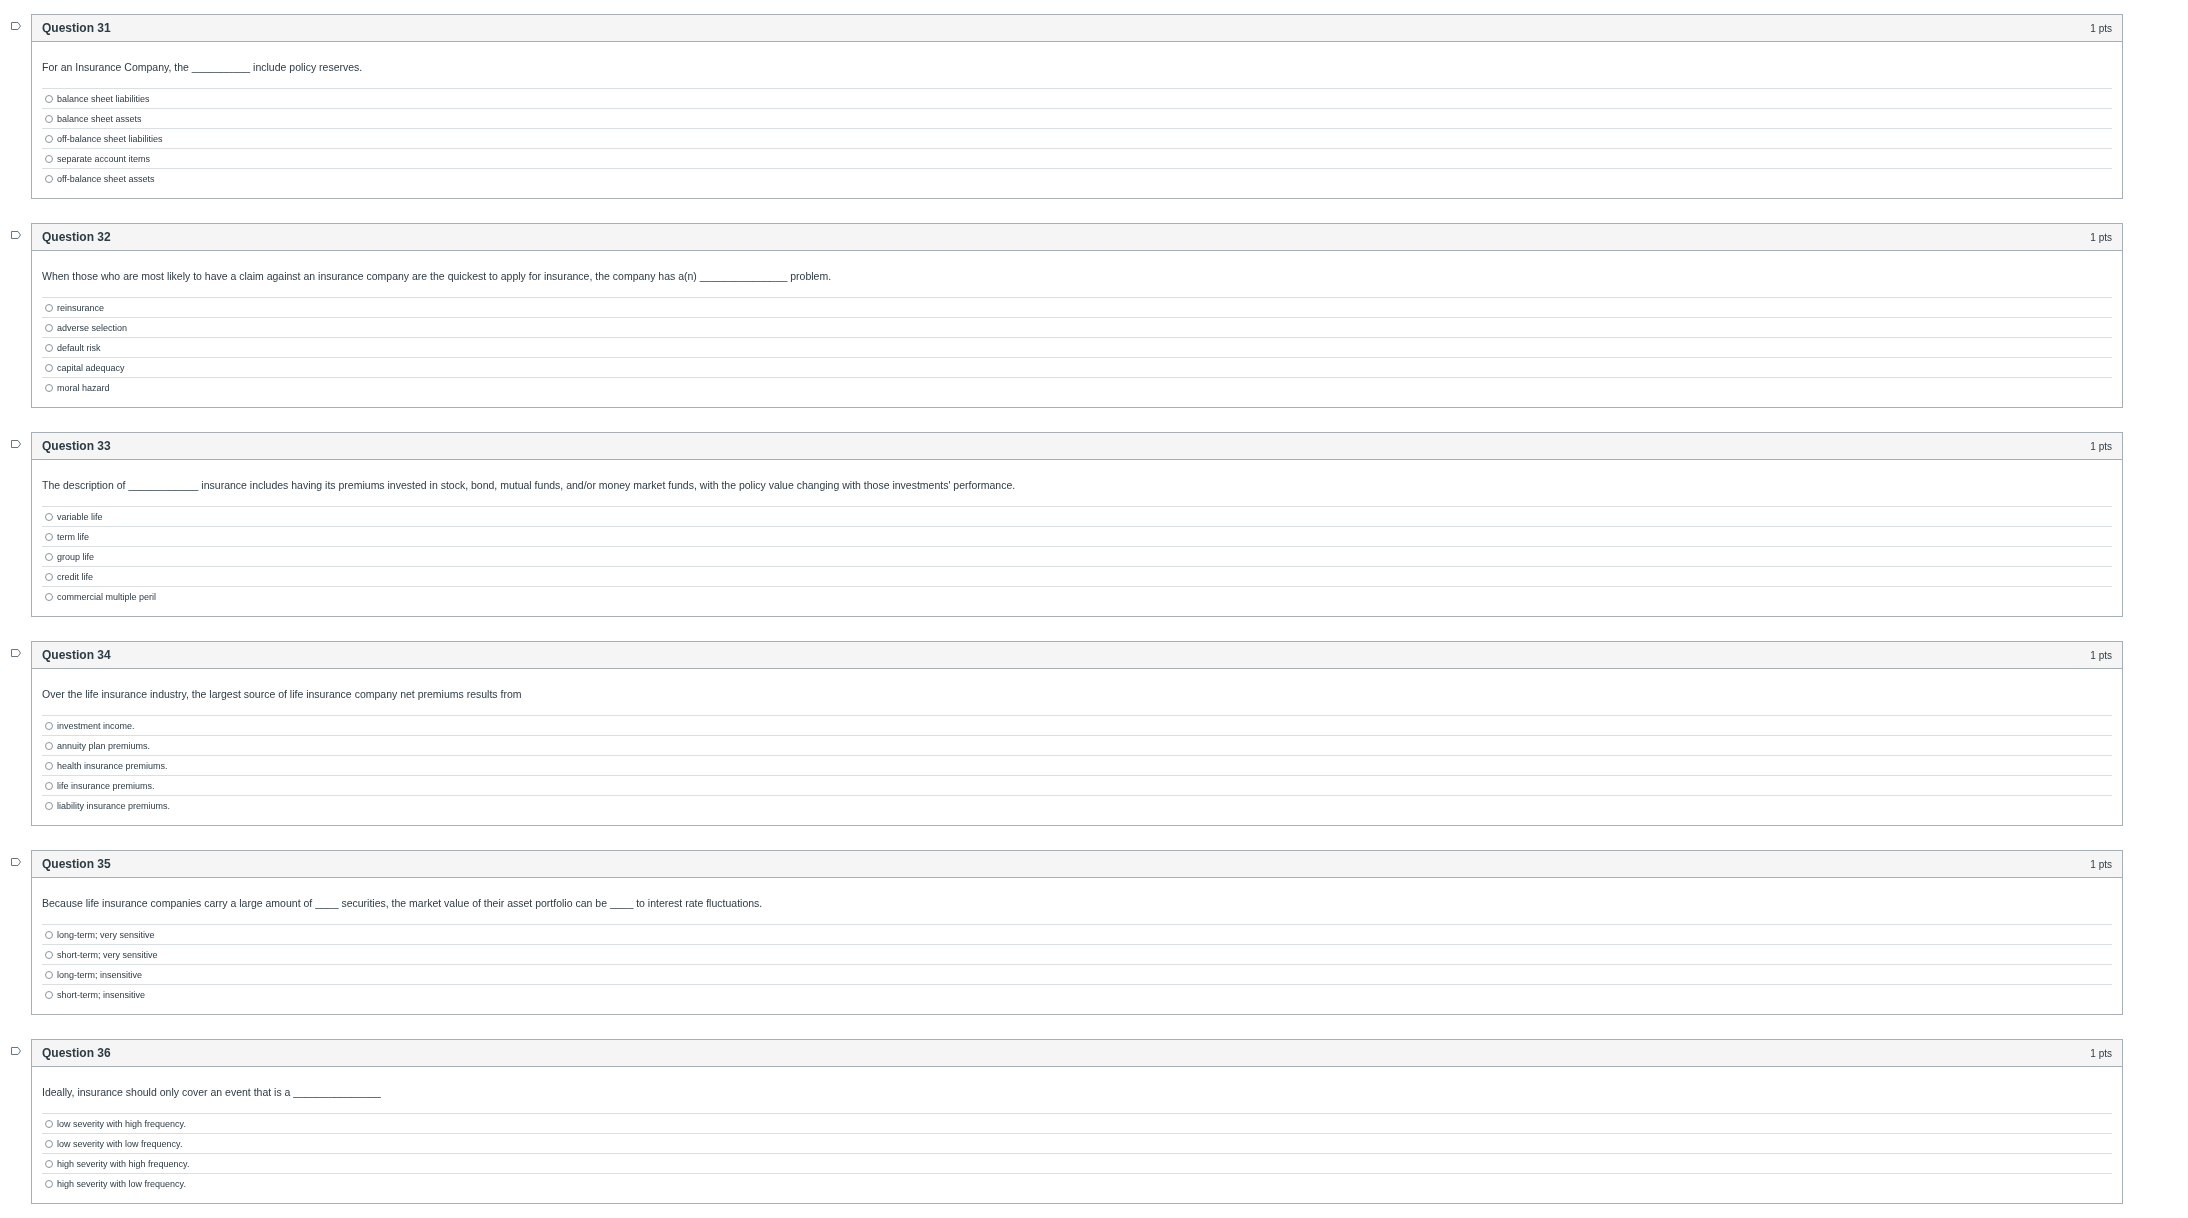  Describe the element at coordinates (106, 785) in the screenshot. I see `option-label: life insurance premiums.` at that location.